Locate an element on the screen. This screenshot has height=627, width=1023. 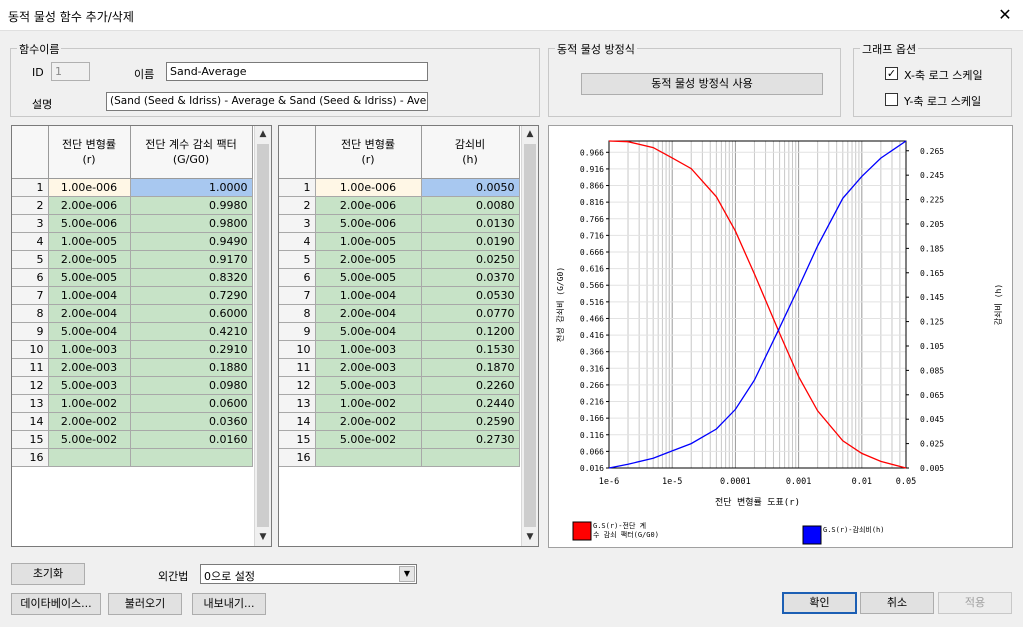
value-cell: 0.1870 is located at coordinates (470, 367).